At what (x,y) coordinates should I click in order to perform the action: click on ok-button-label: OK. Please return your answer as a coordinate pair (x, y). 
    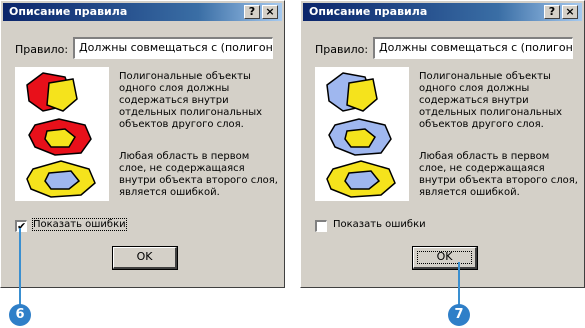
    Looking at the image, I should click on (144, 256).